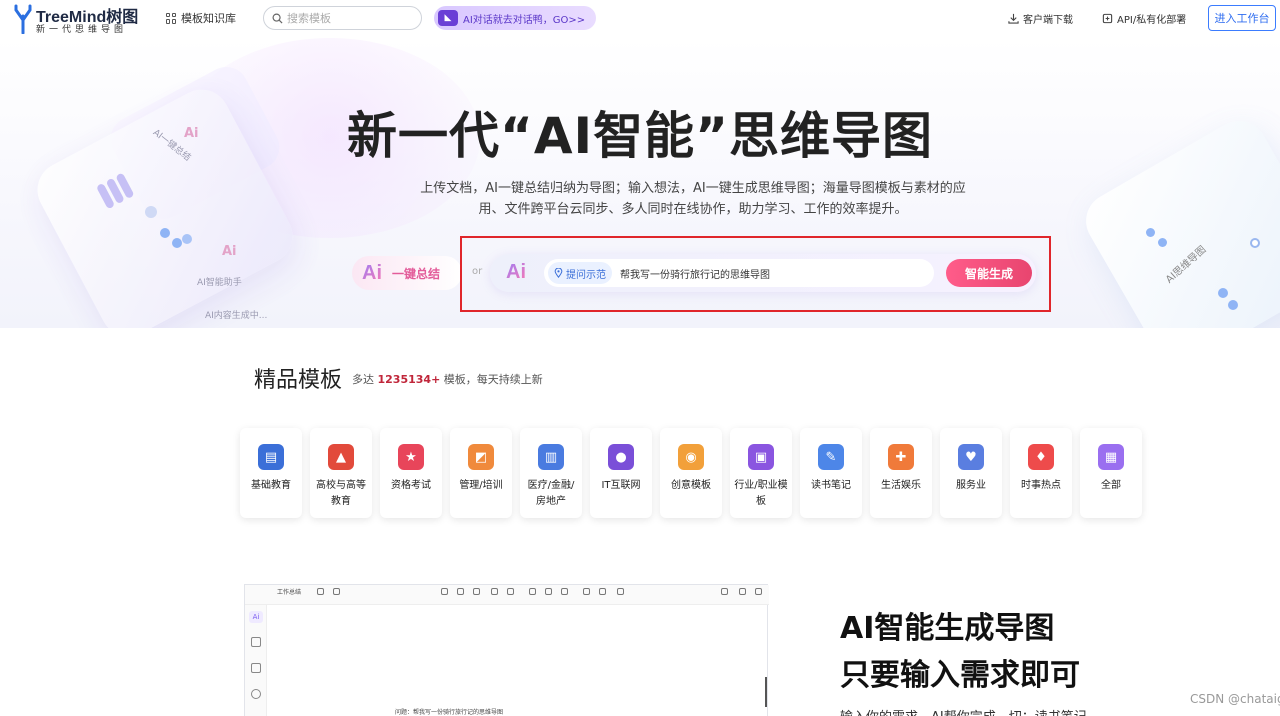  What do you see at coordinates (449, 712) in the screenshot?
I see `app-preview-query: 问题：帮我写一份骑行旅行记的思维导图` at bounding box center [449, 712].